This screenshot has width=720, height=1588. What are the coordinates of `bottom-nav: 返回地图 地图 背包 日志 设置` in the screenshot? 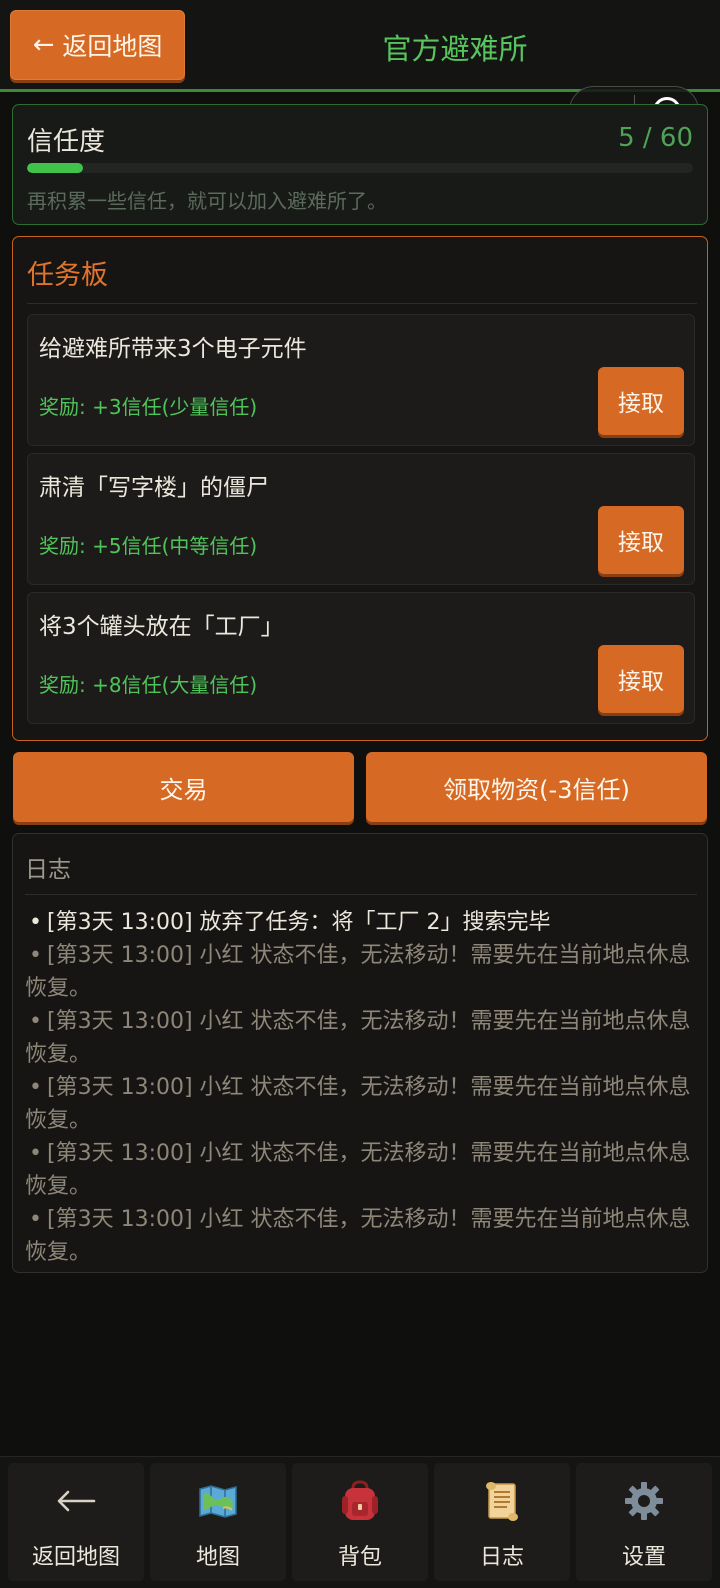 It's located at (360, 1522).